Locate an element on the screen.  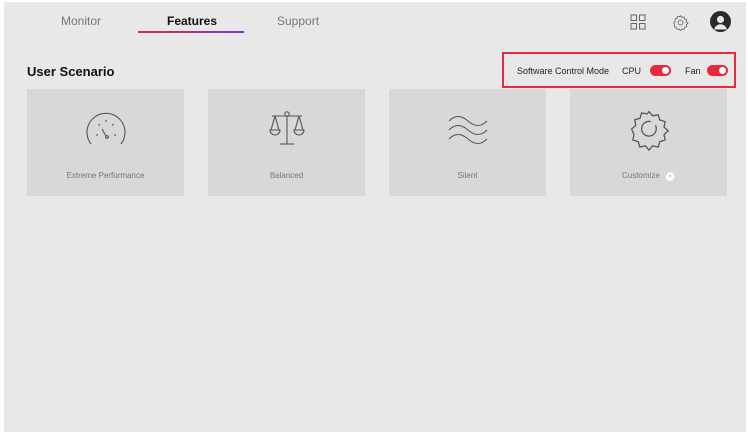
speedometer-icon is located at coordinates (105, 128).